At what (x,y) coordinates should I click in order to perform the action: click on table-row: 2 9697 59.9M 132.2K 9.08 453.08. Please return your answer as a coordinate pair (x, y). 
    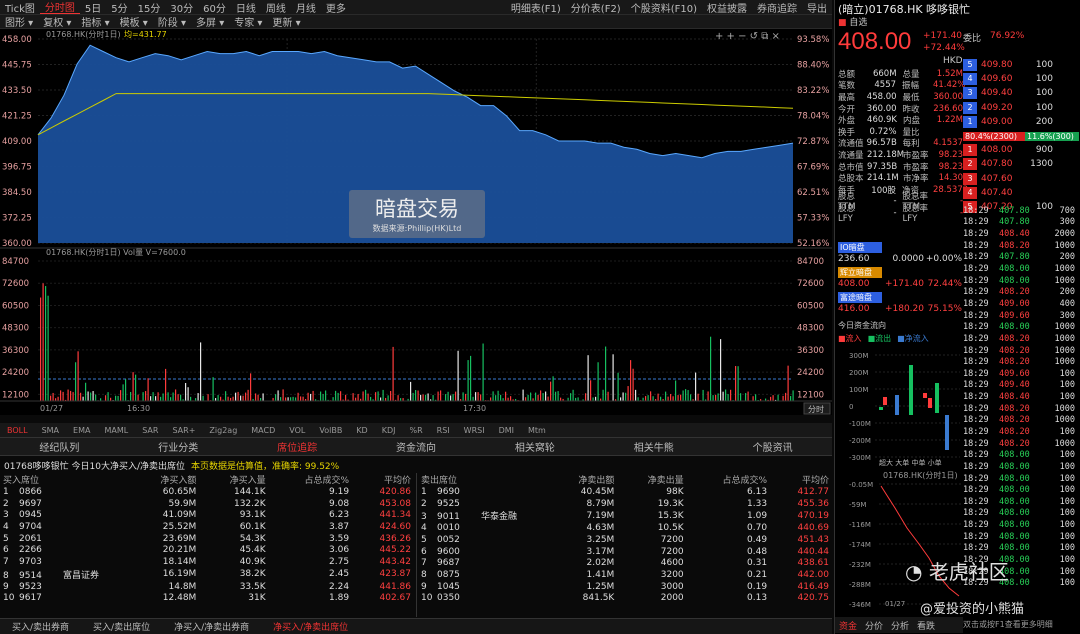
    Looking at the image, I should click on (207, 504).